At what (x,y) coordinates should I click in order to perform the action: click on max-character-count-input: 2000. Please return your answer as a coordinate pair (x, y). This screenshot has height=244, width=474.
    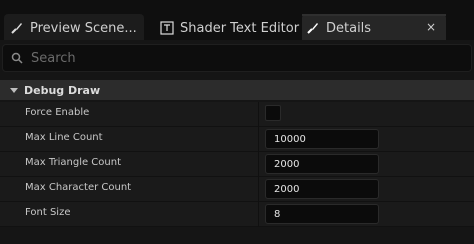
    Looking at the image, I should click on (322, 189).